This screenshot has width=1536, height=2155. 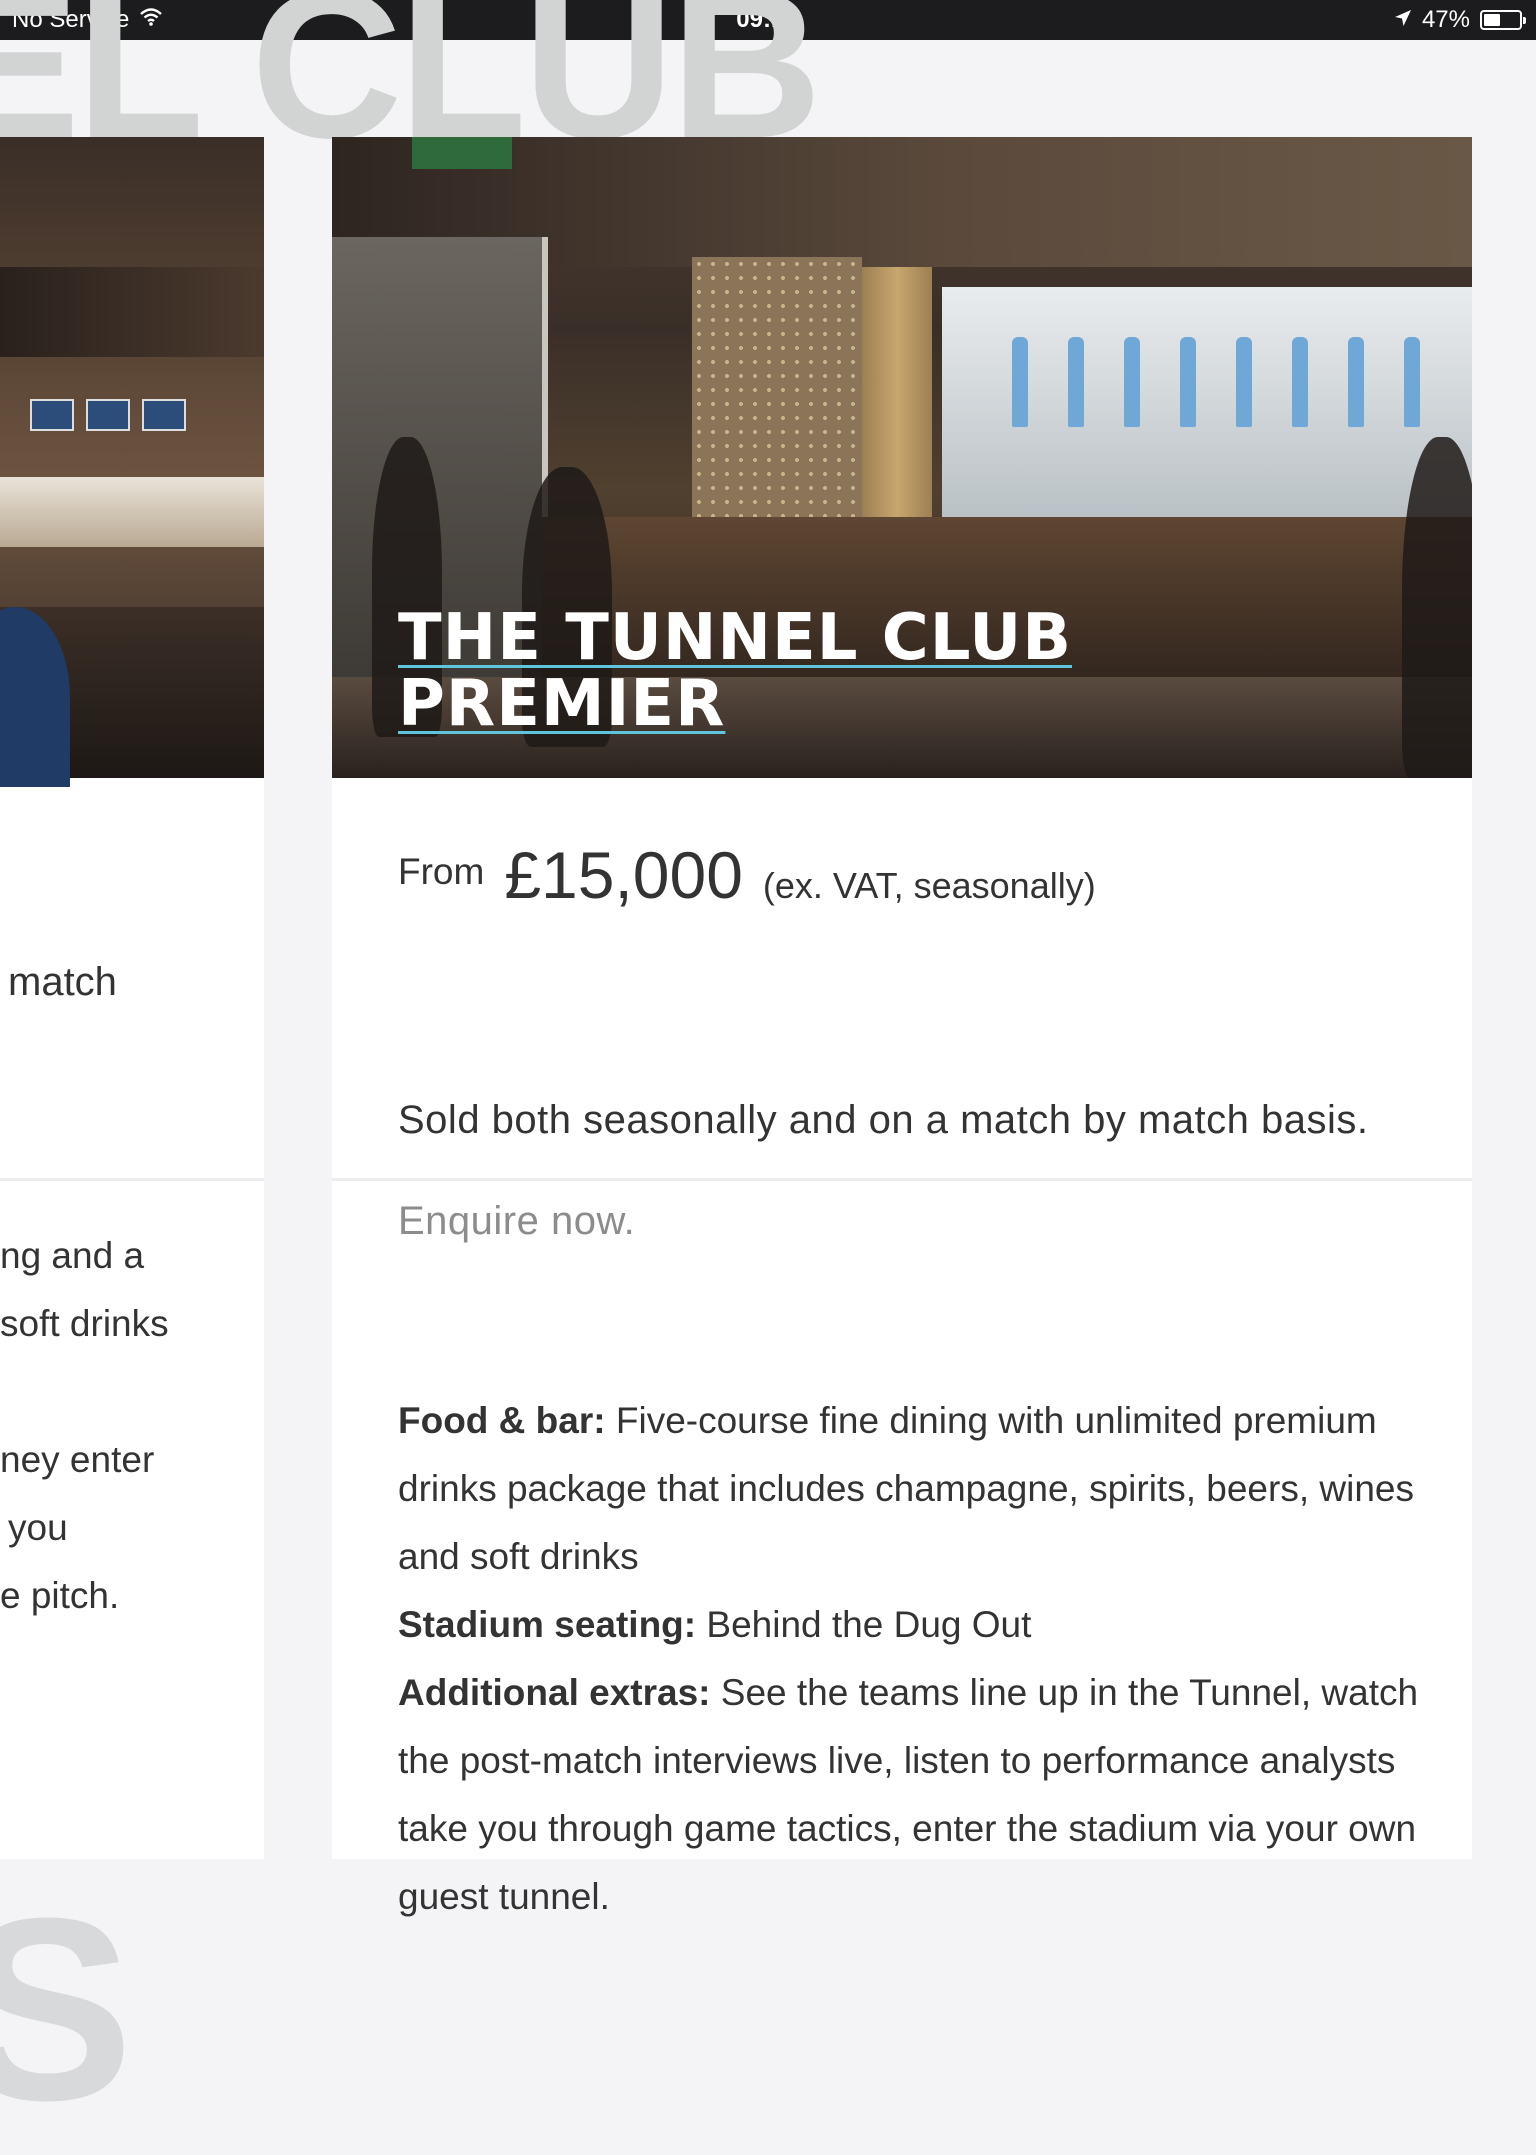 What do you see at coordinates (60, 1595) in the screenshot?
I see `previous-card-text: e pitch.` at bounding box center [60, 1595].